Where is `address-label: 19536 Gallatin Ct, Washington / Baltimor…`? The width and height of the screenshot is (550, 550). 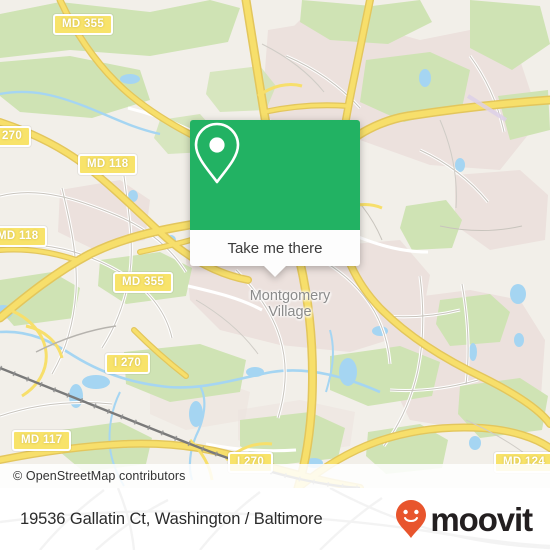 address-label: 19536 Gallatin Ct, Washington / Baltimor… is located at coordinates (171, 518).